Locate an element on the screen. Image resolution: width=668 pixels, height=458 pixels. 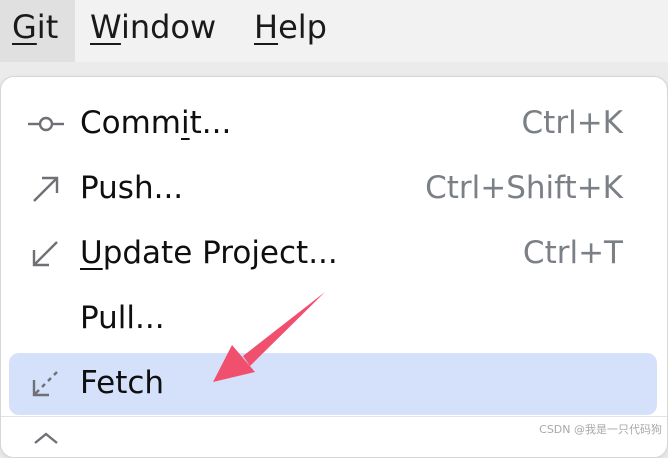
label-mnemonic: U is located at coordinates (91, 253).